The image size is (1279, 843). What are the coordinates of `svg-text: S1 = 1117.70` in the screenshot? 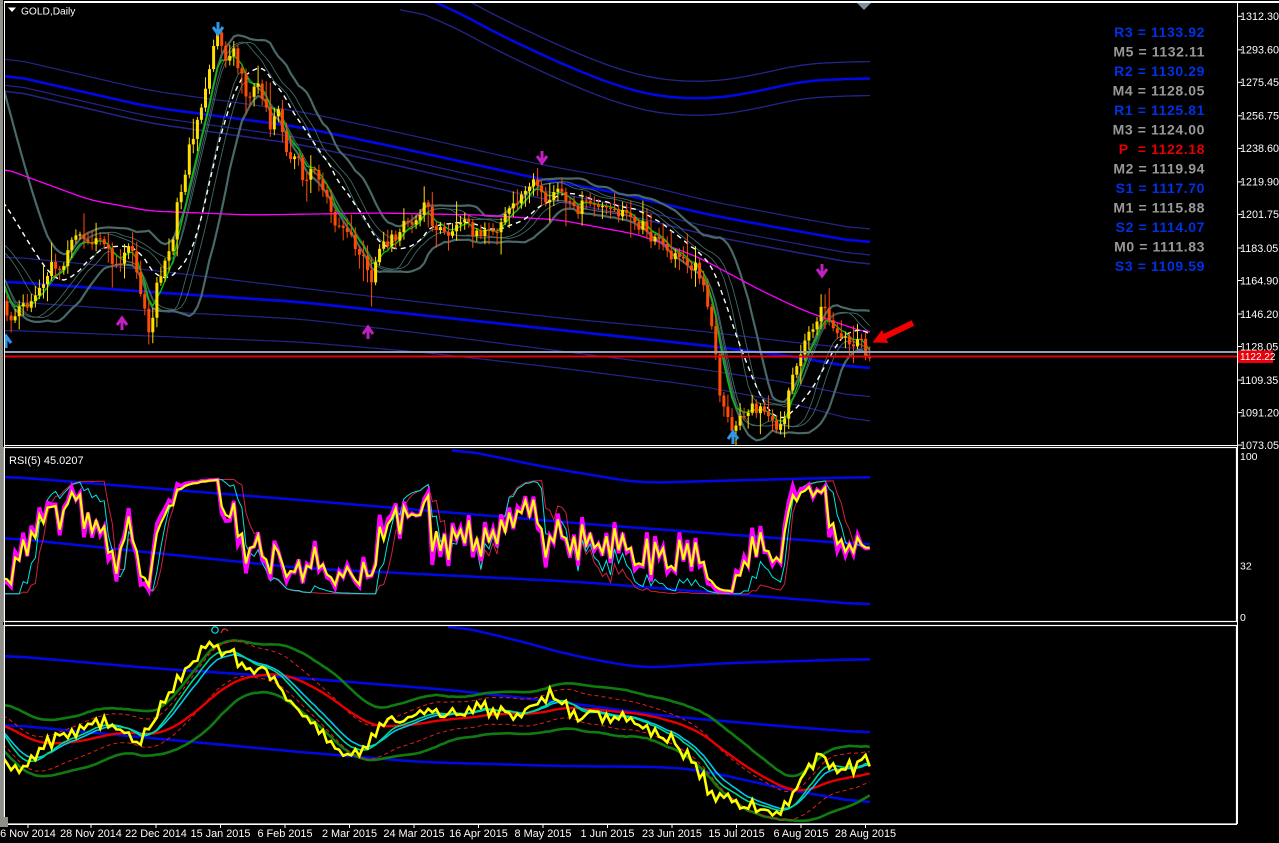 It's located at (1160, 188).